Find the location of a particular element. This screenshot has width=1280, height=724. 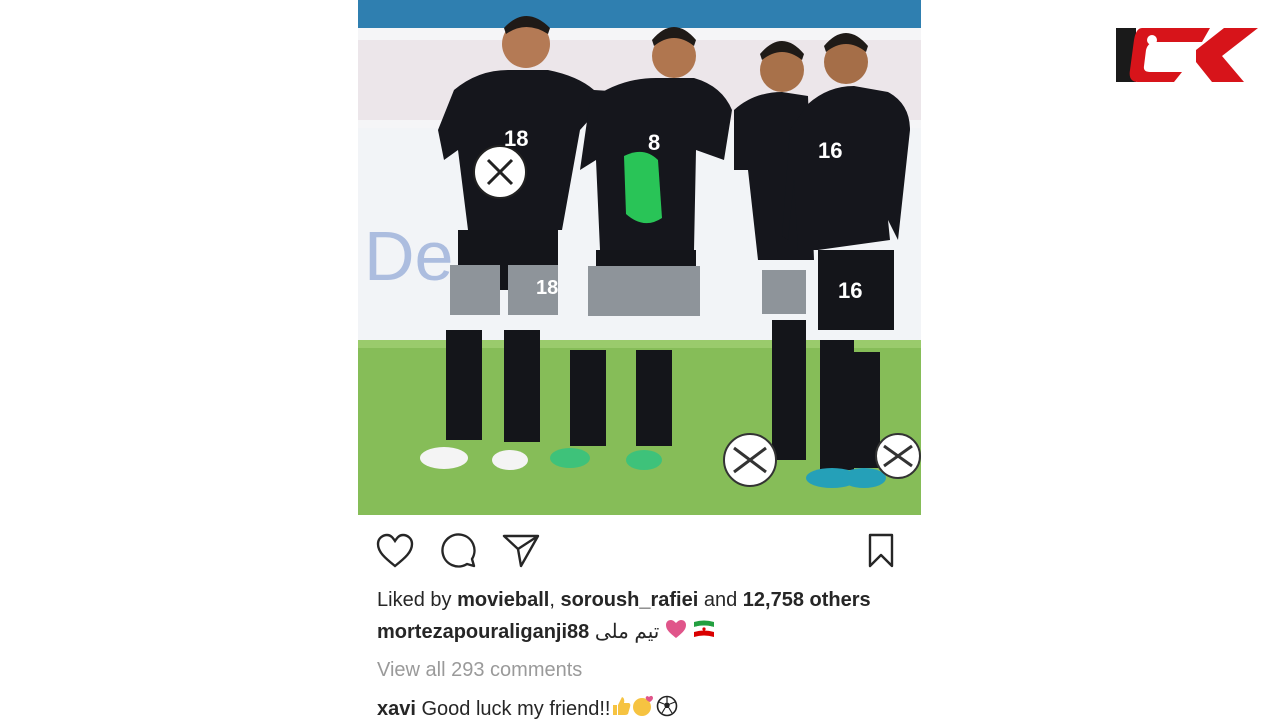

view-all-comments-link: View all 293 comments is located at coordinates (479, 670).